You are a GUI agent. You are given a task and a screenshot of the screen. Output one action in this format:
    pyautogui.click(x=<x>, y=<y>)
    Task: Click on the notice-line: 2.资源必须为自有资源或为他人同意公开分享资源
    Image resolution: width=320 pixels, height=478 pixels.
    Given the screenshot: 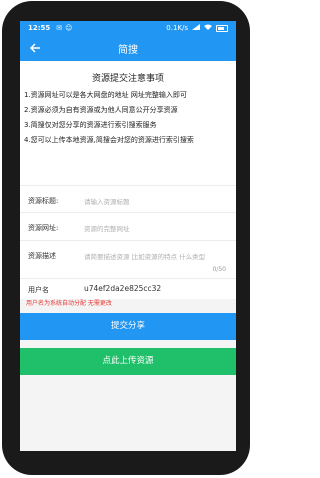 What is the action you would take?
    pyautogui.click(x=101, y=110)
    